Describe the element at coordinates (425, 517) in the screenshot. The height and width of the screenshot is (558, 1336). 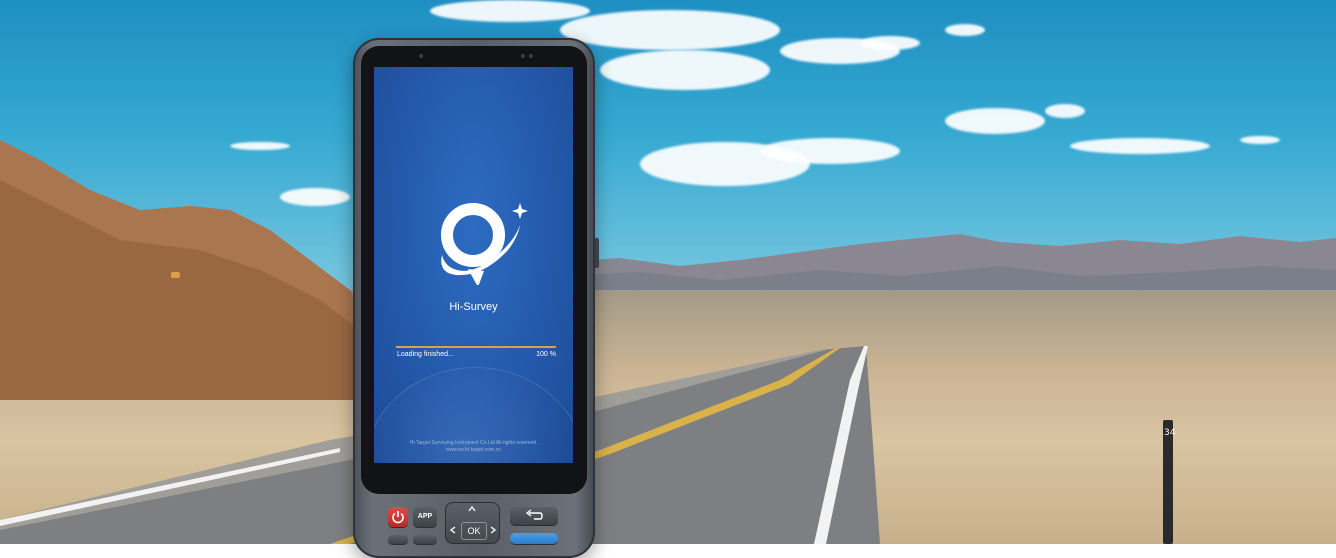
I see `app-button: APP` at that location.